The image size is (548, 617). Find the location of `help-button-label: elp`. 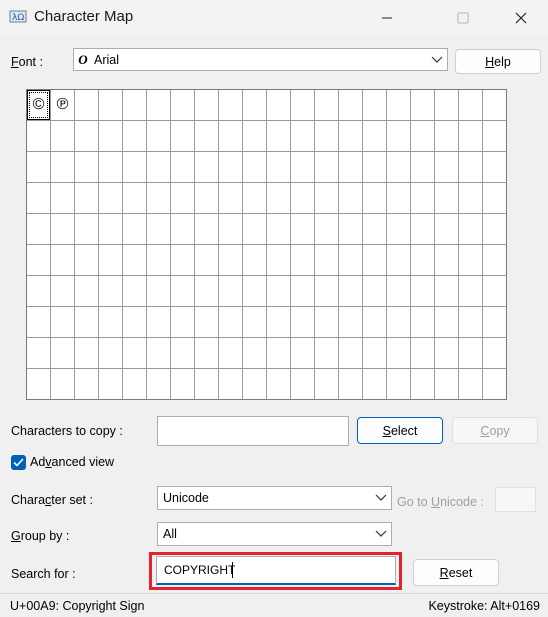

help-button-label: elp is located at coordinates (502, 61).